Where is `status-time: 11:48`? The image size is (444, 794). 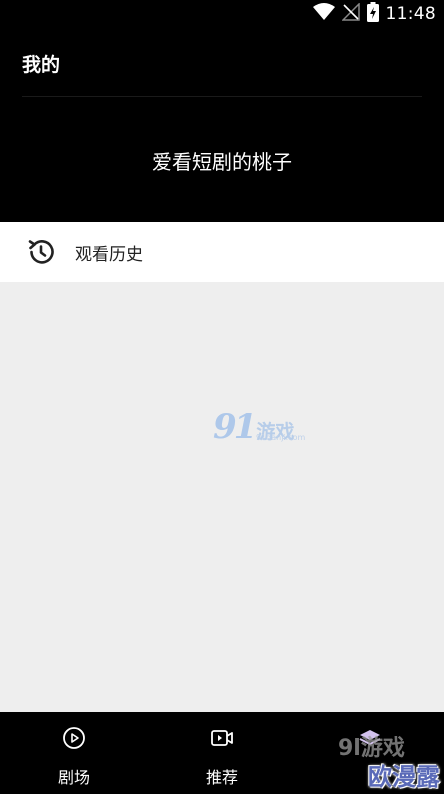
status-time: 11:48 is located at coordinates (410, 14).